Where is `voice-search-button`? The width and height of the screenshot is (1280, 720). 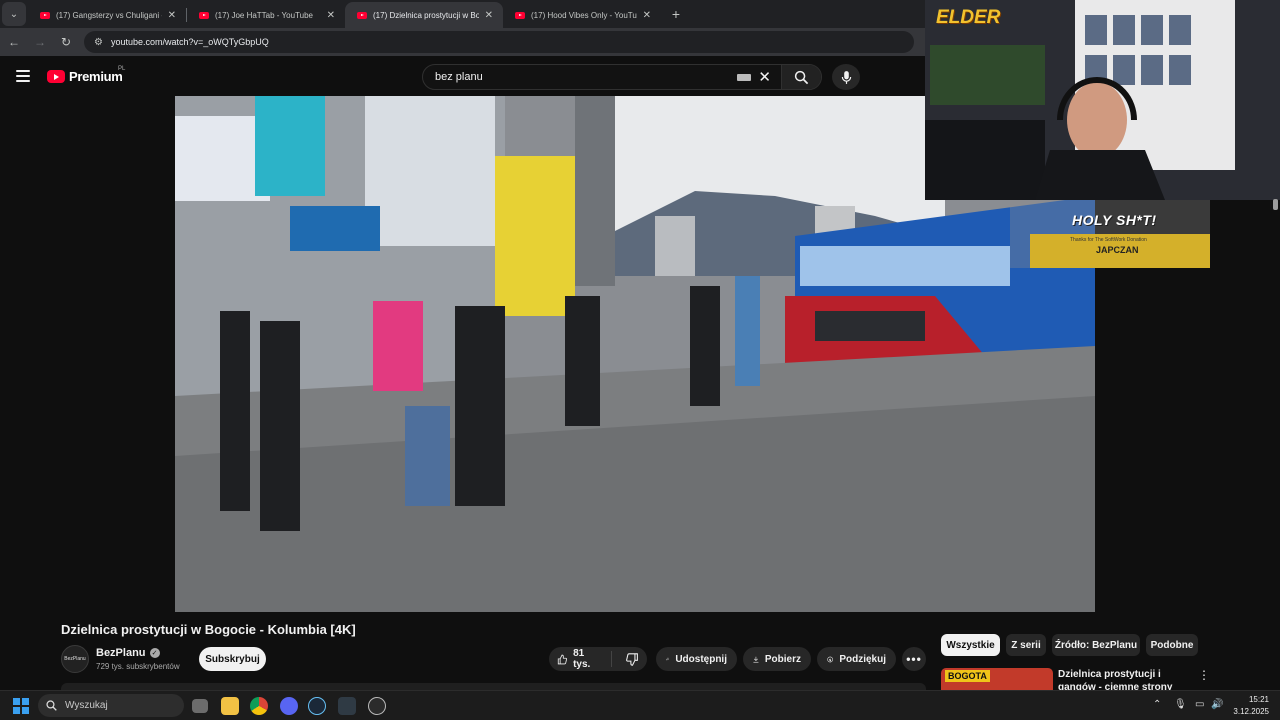
voice-search-button is located at coordinates (846, 77).